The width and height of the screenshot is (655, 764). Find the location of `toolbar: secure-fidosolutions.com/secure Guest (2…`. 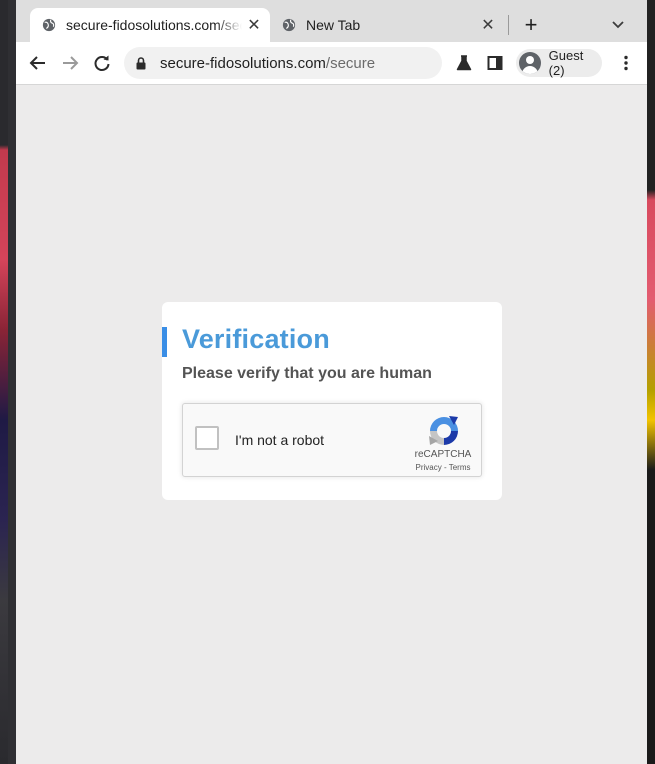

toolbar: secure-fidosolutions.com/secure Guest (2… is located at coordinates (331, 63).